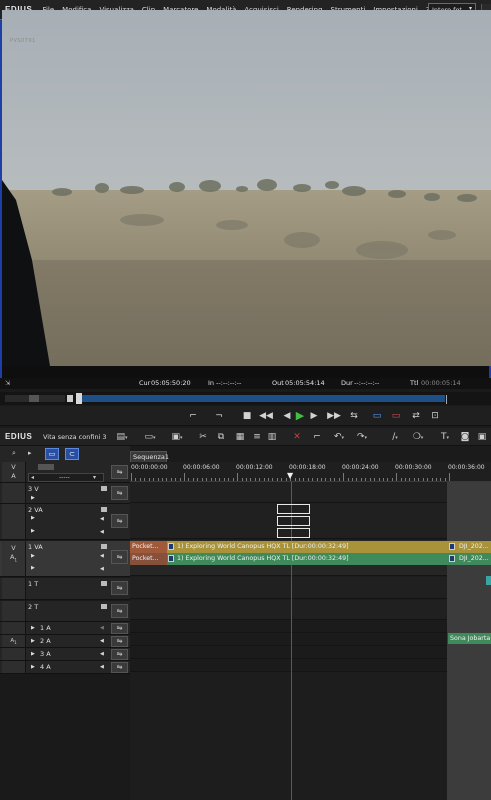 The image size is (491, 800). What do you see at coordinates (272, 437) in the screenshot?
I see `grid-icon: ▥` at bounding box center [272, 437].